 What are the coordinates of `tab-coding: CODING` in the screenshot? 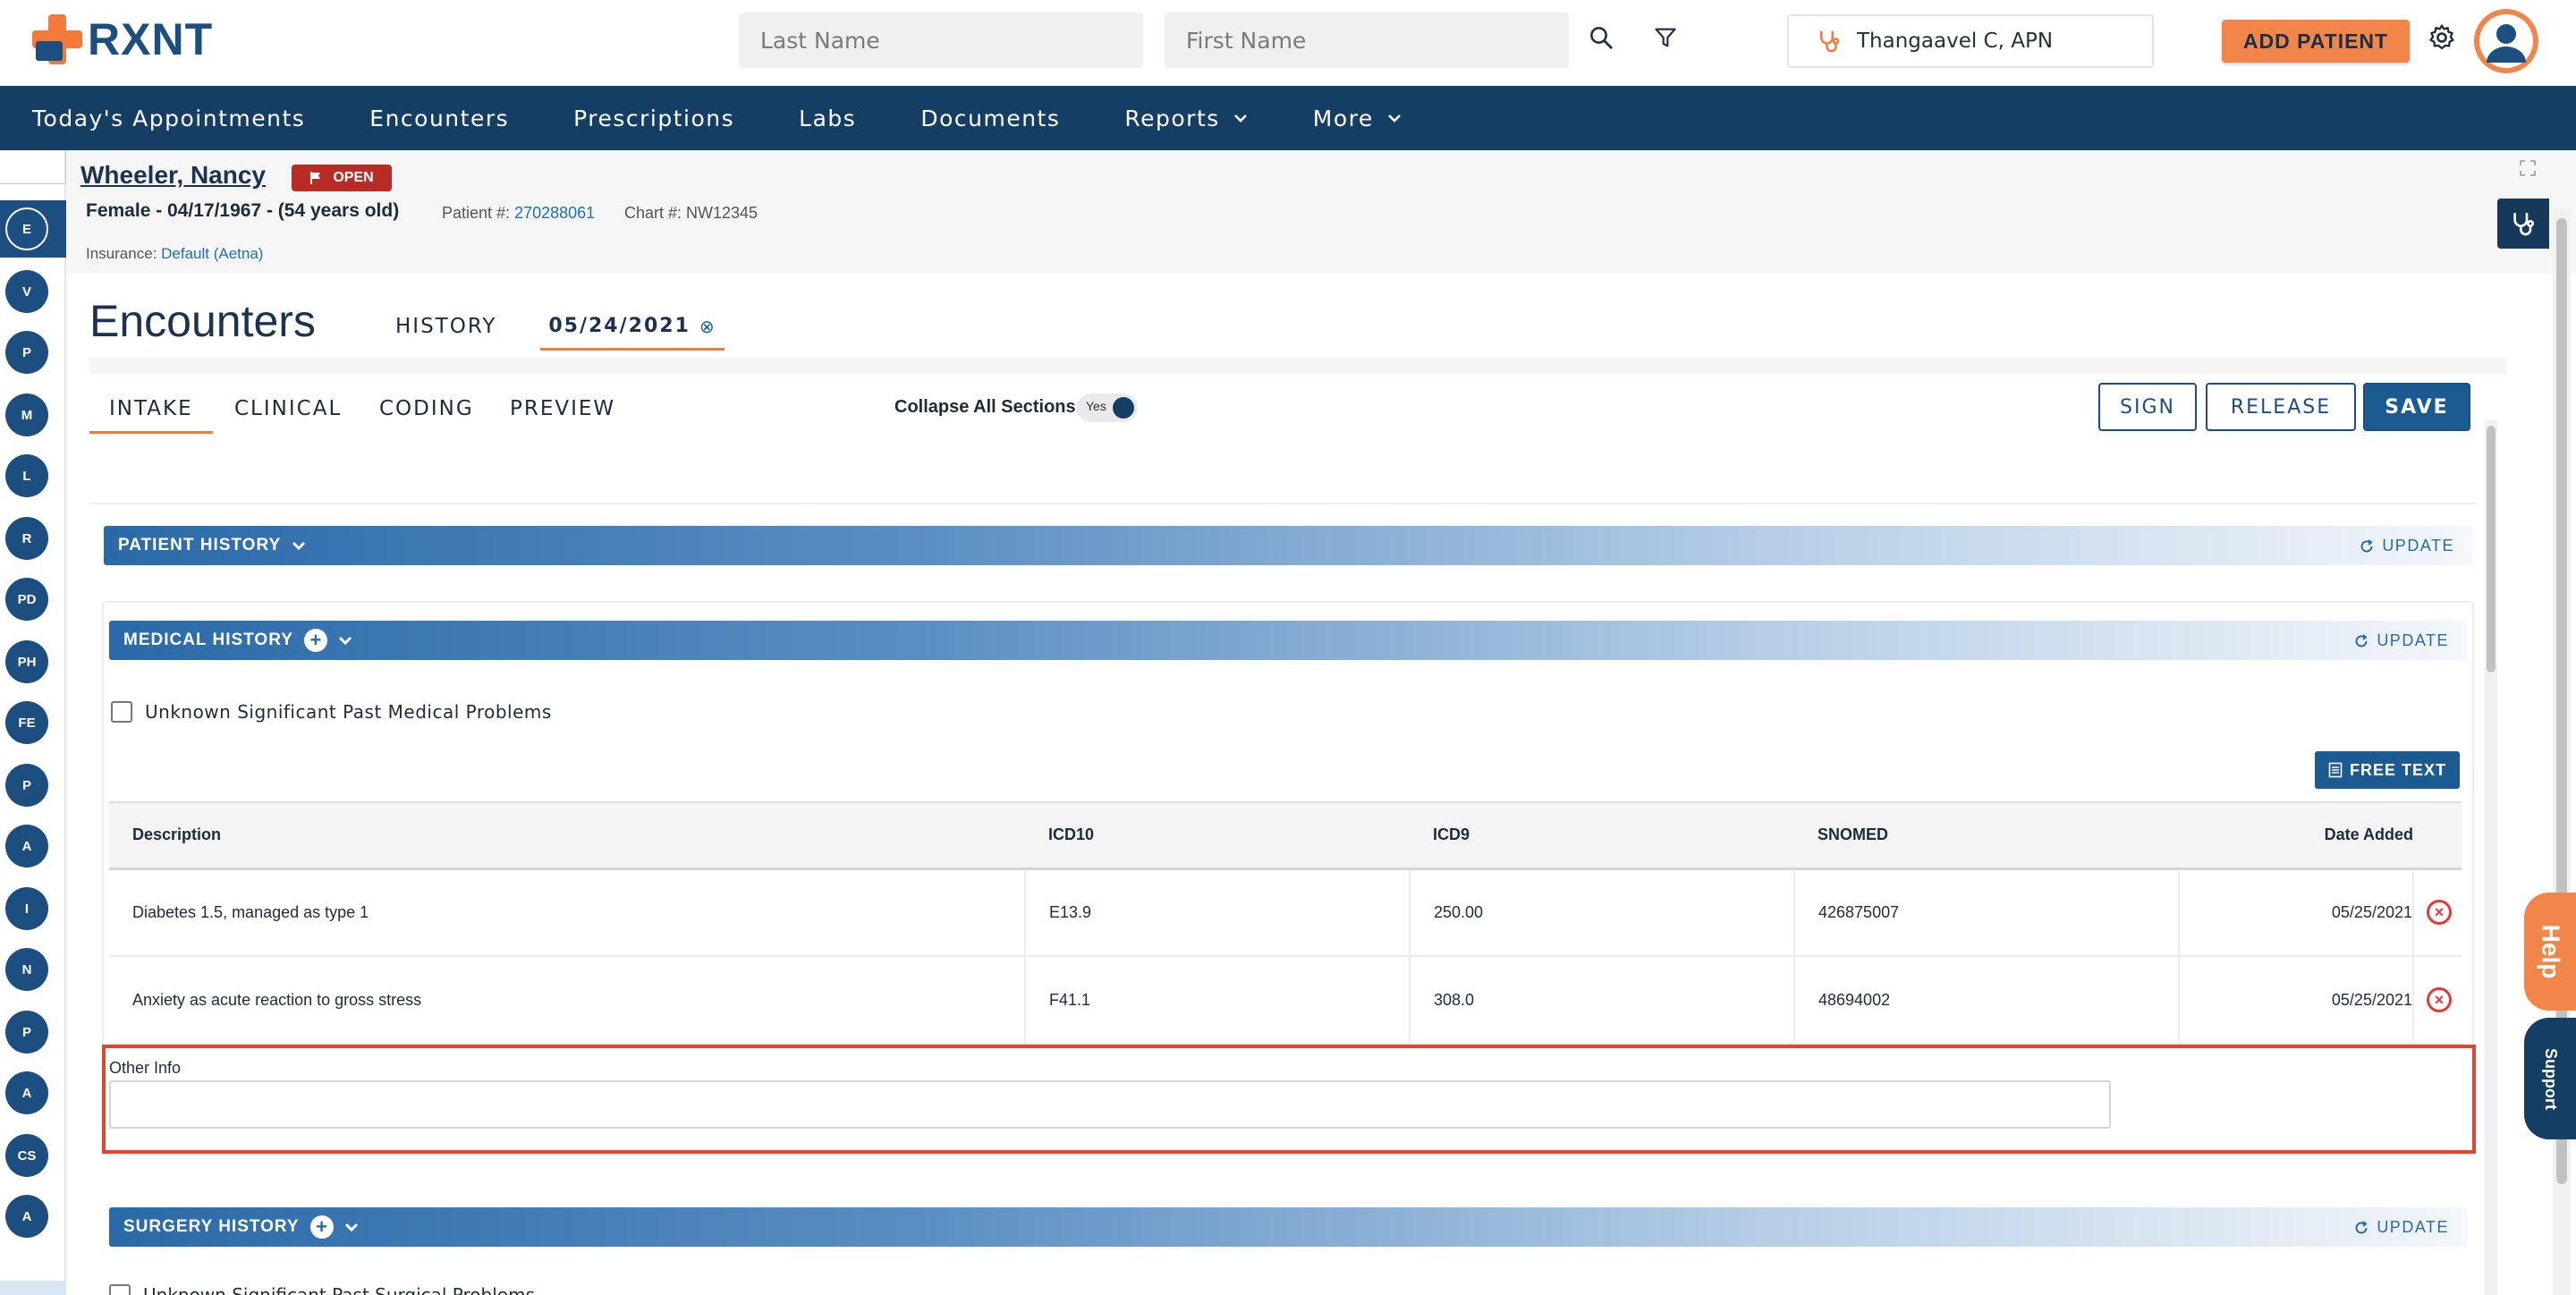 It's located at (426, 409).